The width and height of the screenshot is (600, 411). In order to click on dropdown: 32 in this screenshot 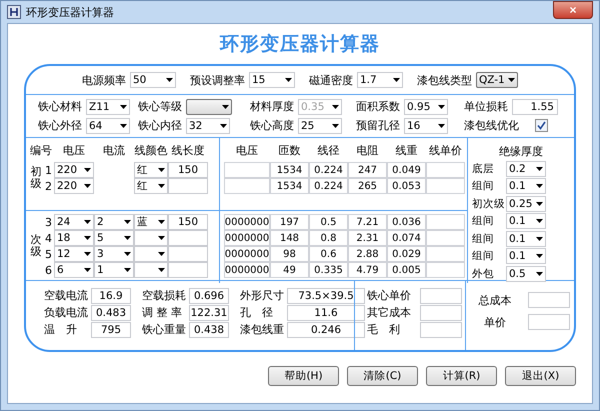, I will do `click(208, 126)`.